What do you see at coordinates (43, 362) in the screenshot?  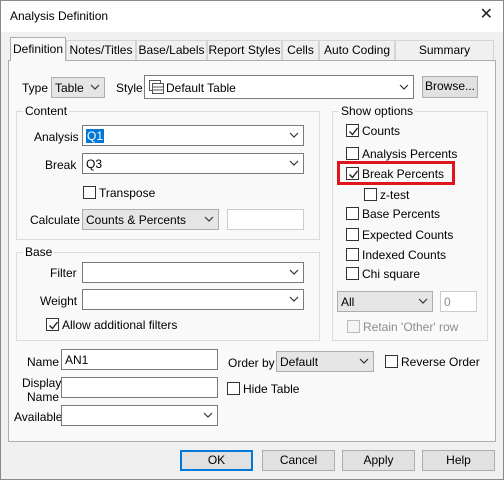 I see `name-label: Name` at bounding box center [43, 362].